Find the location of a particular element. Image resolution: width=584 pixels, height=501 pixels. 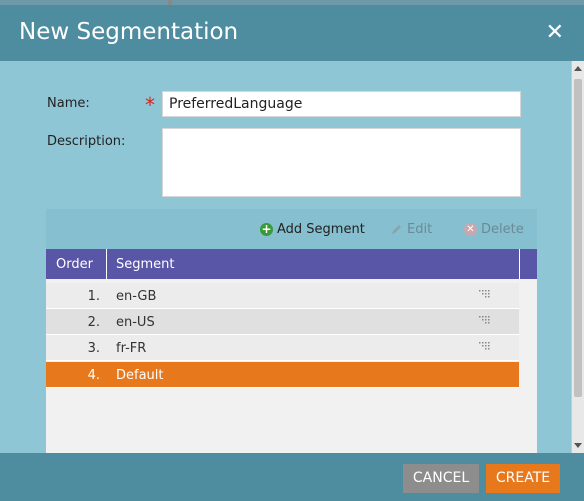

edit-button: Edit is located at coordinates (411, 229).